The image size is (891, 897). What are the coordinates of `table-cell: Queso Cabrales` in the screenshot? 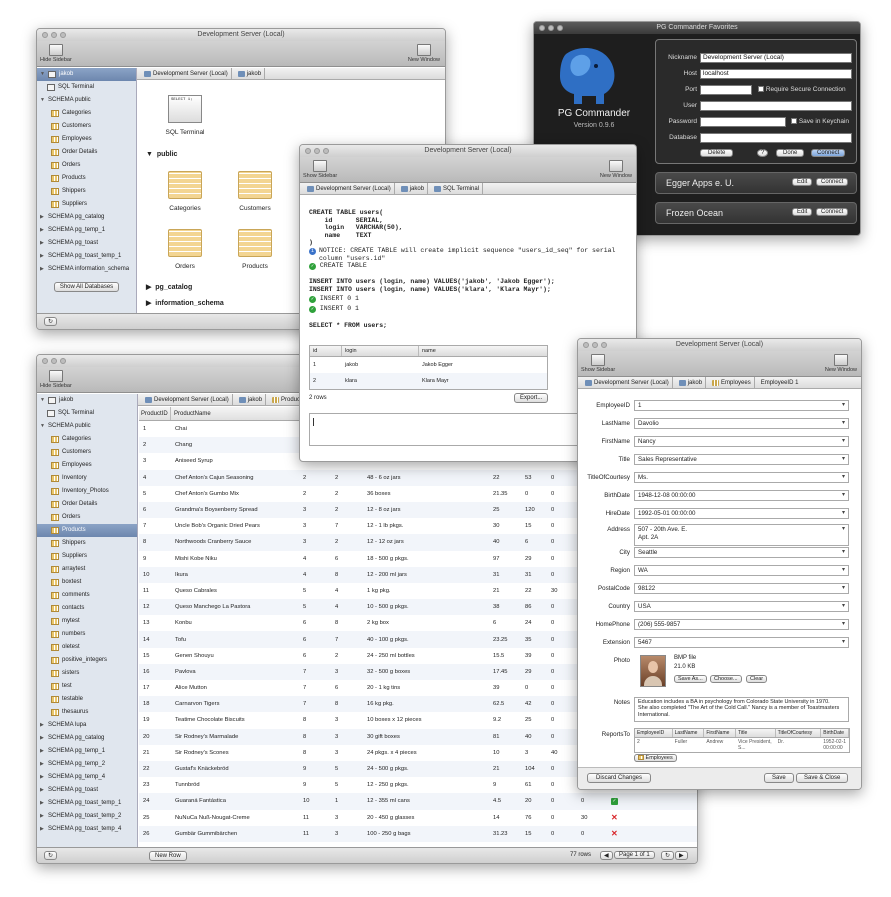 It's located at (235, 591).